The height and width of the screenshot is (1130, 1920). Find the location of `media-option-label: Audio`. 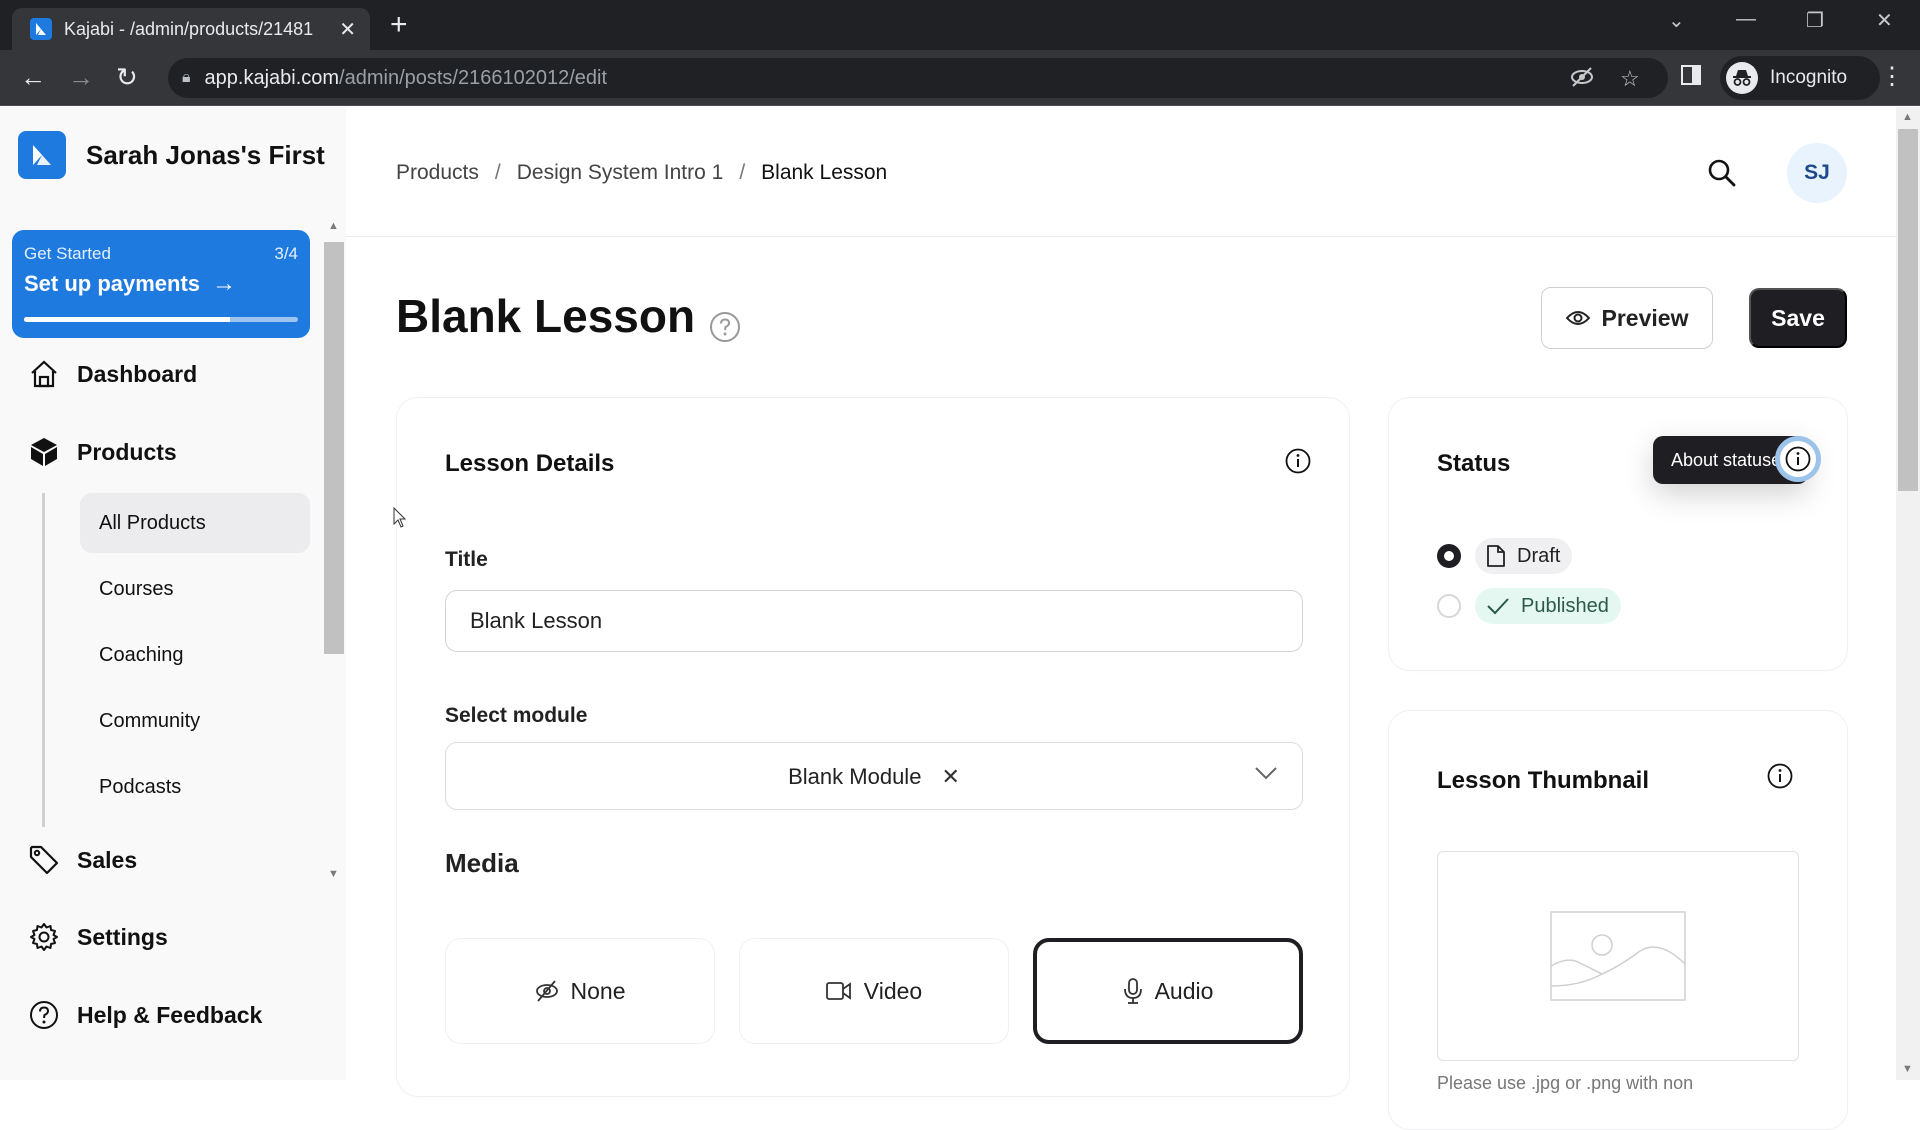

media-option-label: Audio is located at coordinates (1184, 990).